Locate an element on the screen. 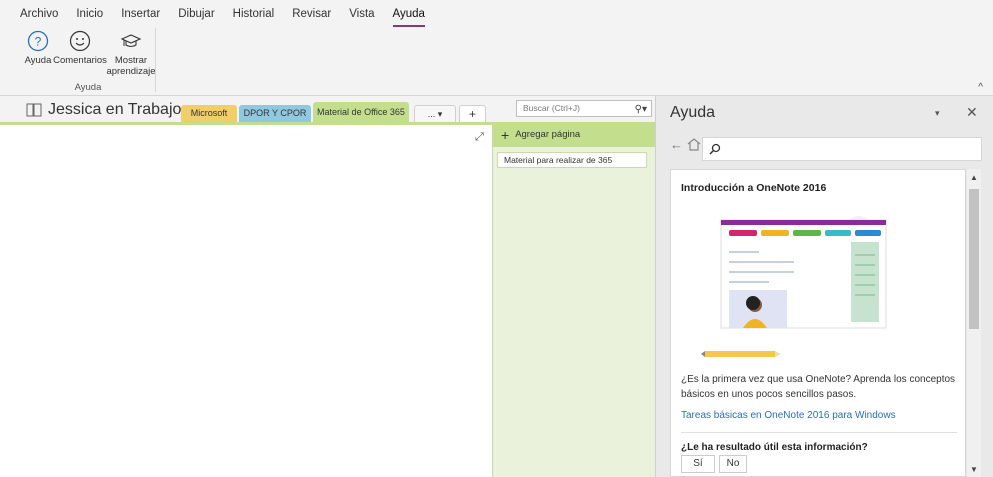  search-input: Buscar (Ctrl+J) ⚲▾ is located at coordinates (584, 108).